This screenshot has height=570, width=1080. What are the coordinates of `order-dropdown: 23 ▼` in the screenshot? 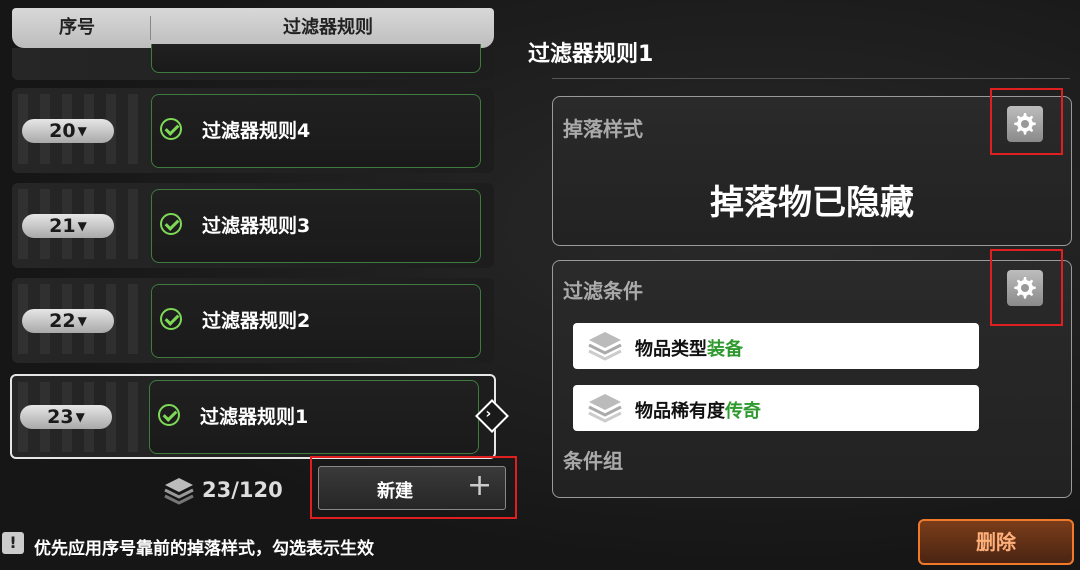 It's located at (66, 417).